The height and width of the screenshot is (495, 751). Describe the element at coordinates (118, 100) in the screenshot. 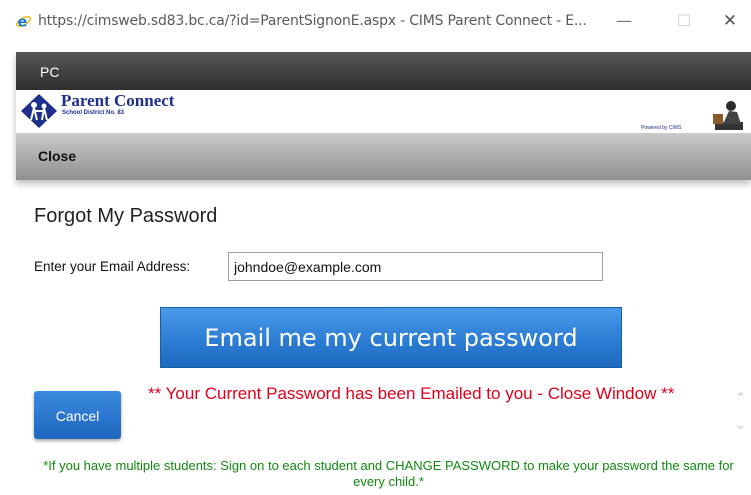

I see `brand-title: Parent Connect` at that location.